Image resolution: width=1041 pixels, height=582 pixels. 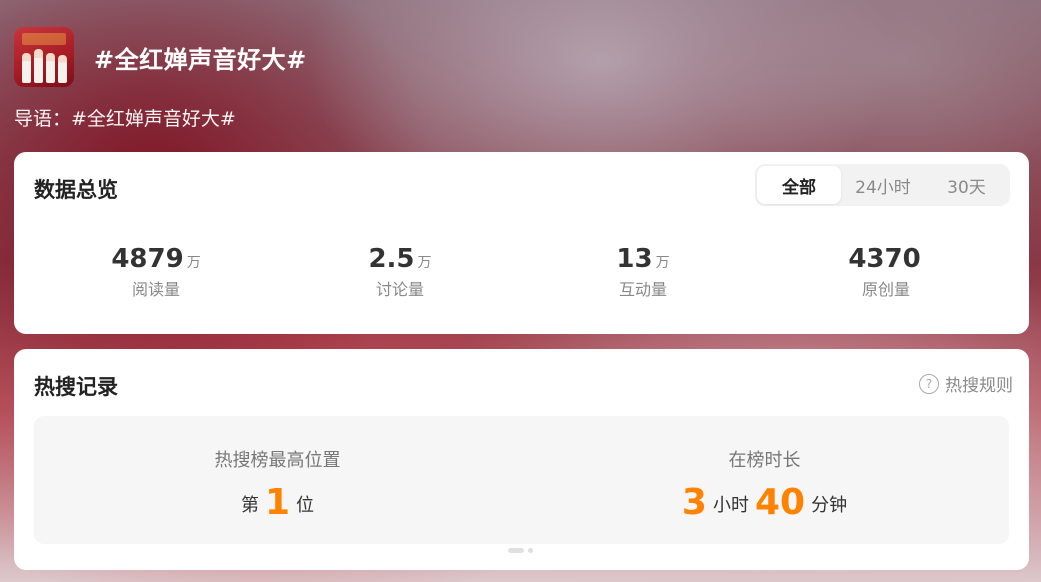 I want to click on overview-title: 数据总览, so click(x=76, y=190).